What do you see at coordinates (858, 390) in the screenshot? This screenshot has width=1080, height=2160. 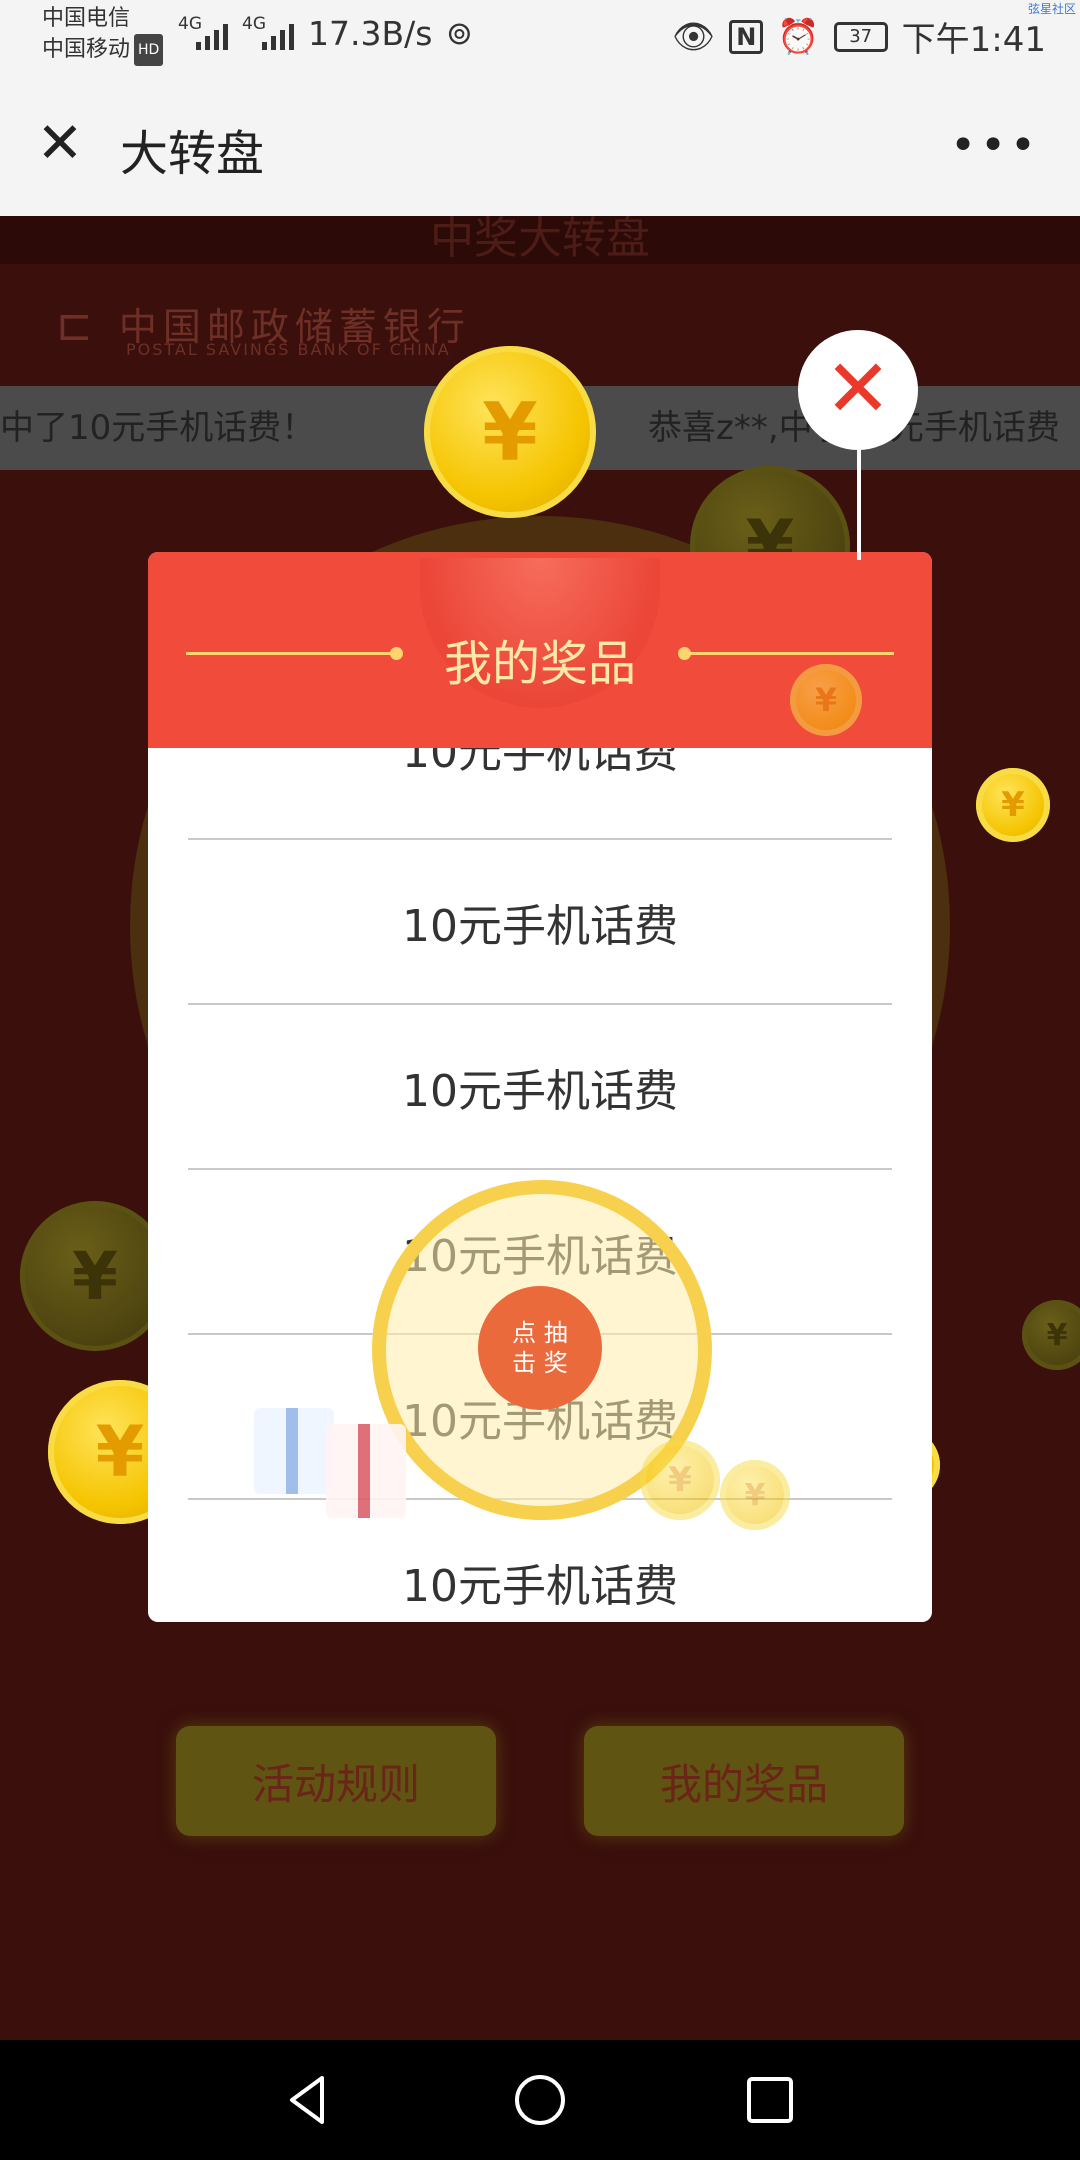 I see `dialog-close-button: ✕` at bounding box center [858, 390].